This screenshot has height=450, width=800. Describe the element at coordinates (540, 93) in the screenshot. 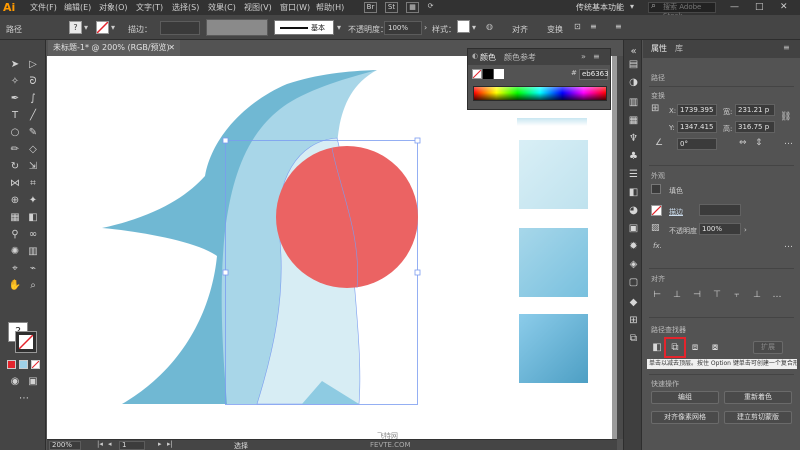

I see `color-spectrum-bar` at that location.